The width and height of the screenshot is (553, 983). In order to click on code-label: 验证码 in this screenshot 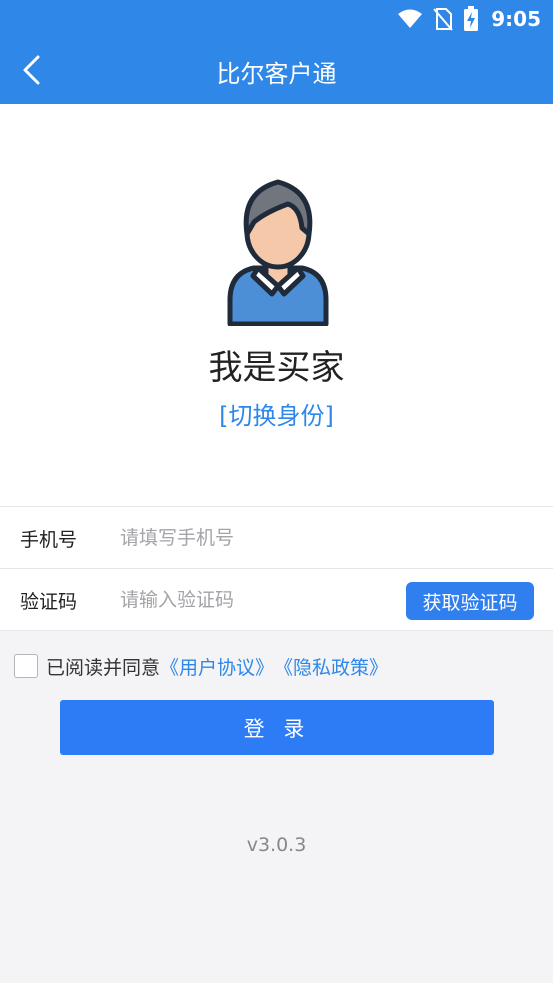, I will do `click(49, 602)`.